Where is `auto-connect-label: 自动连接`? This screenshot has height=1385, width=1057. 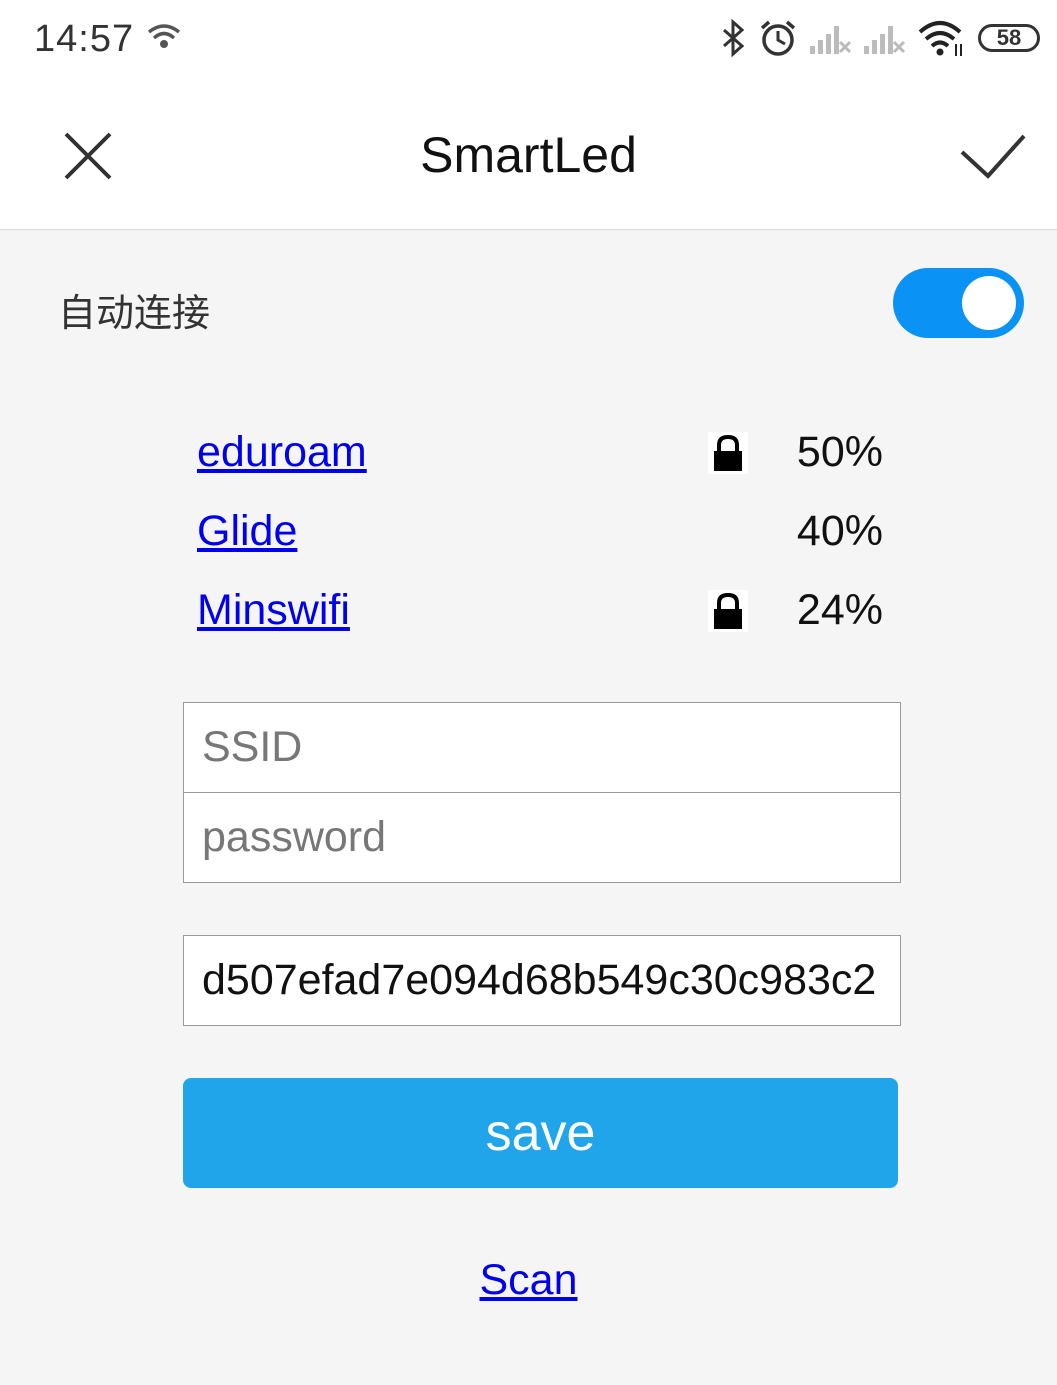 auto-connect-label: 自动连接 is located at coordinates (134, 314).